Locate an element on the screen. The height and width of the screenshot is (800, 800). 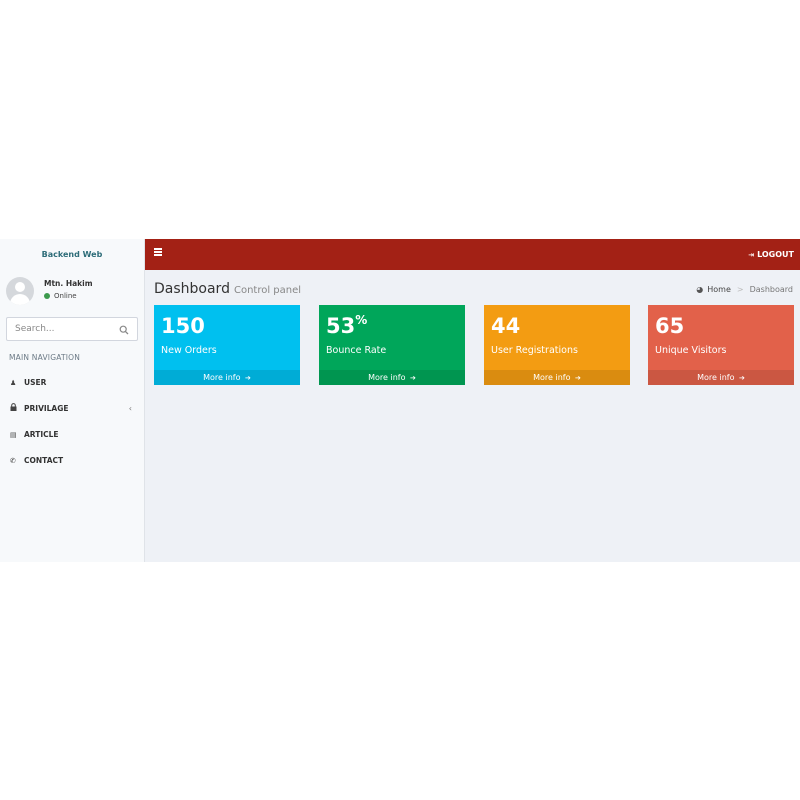
menu-toggle-icon is located at coordinates (158, 252).